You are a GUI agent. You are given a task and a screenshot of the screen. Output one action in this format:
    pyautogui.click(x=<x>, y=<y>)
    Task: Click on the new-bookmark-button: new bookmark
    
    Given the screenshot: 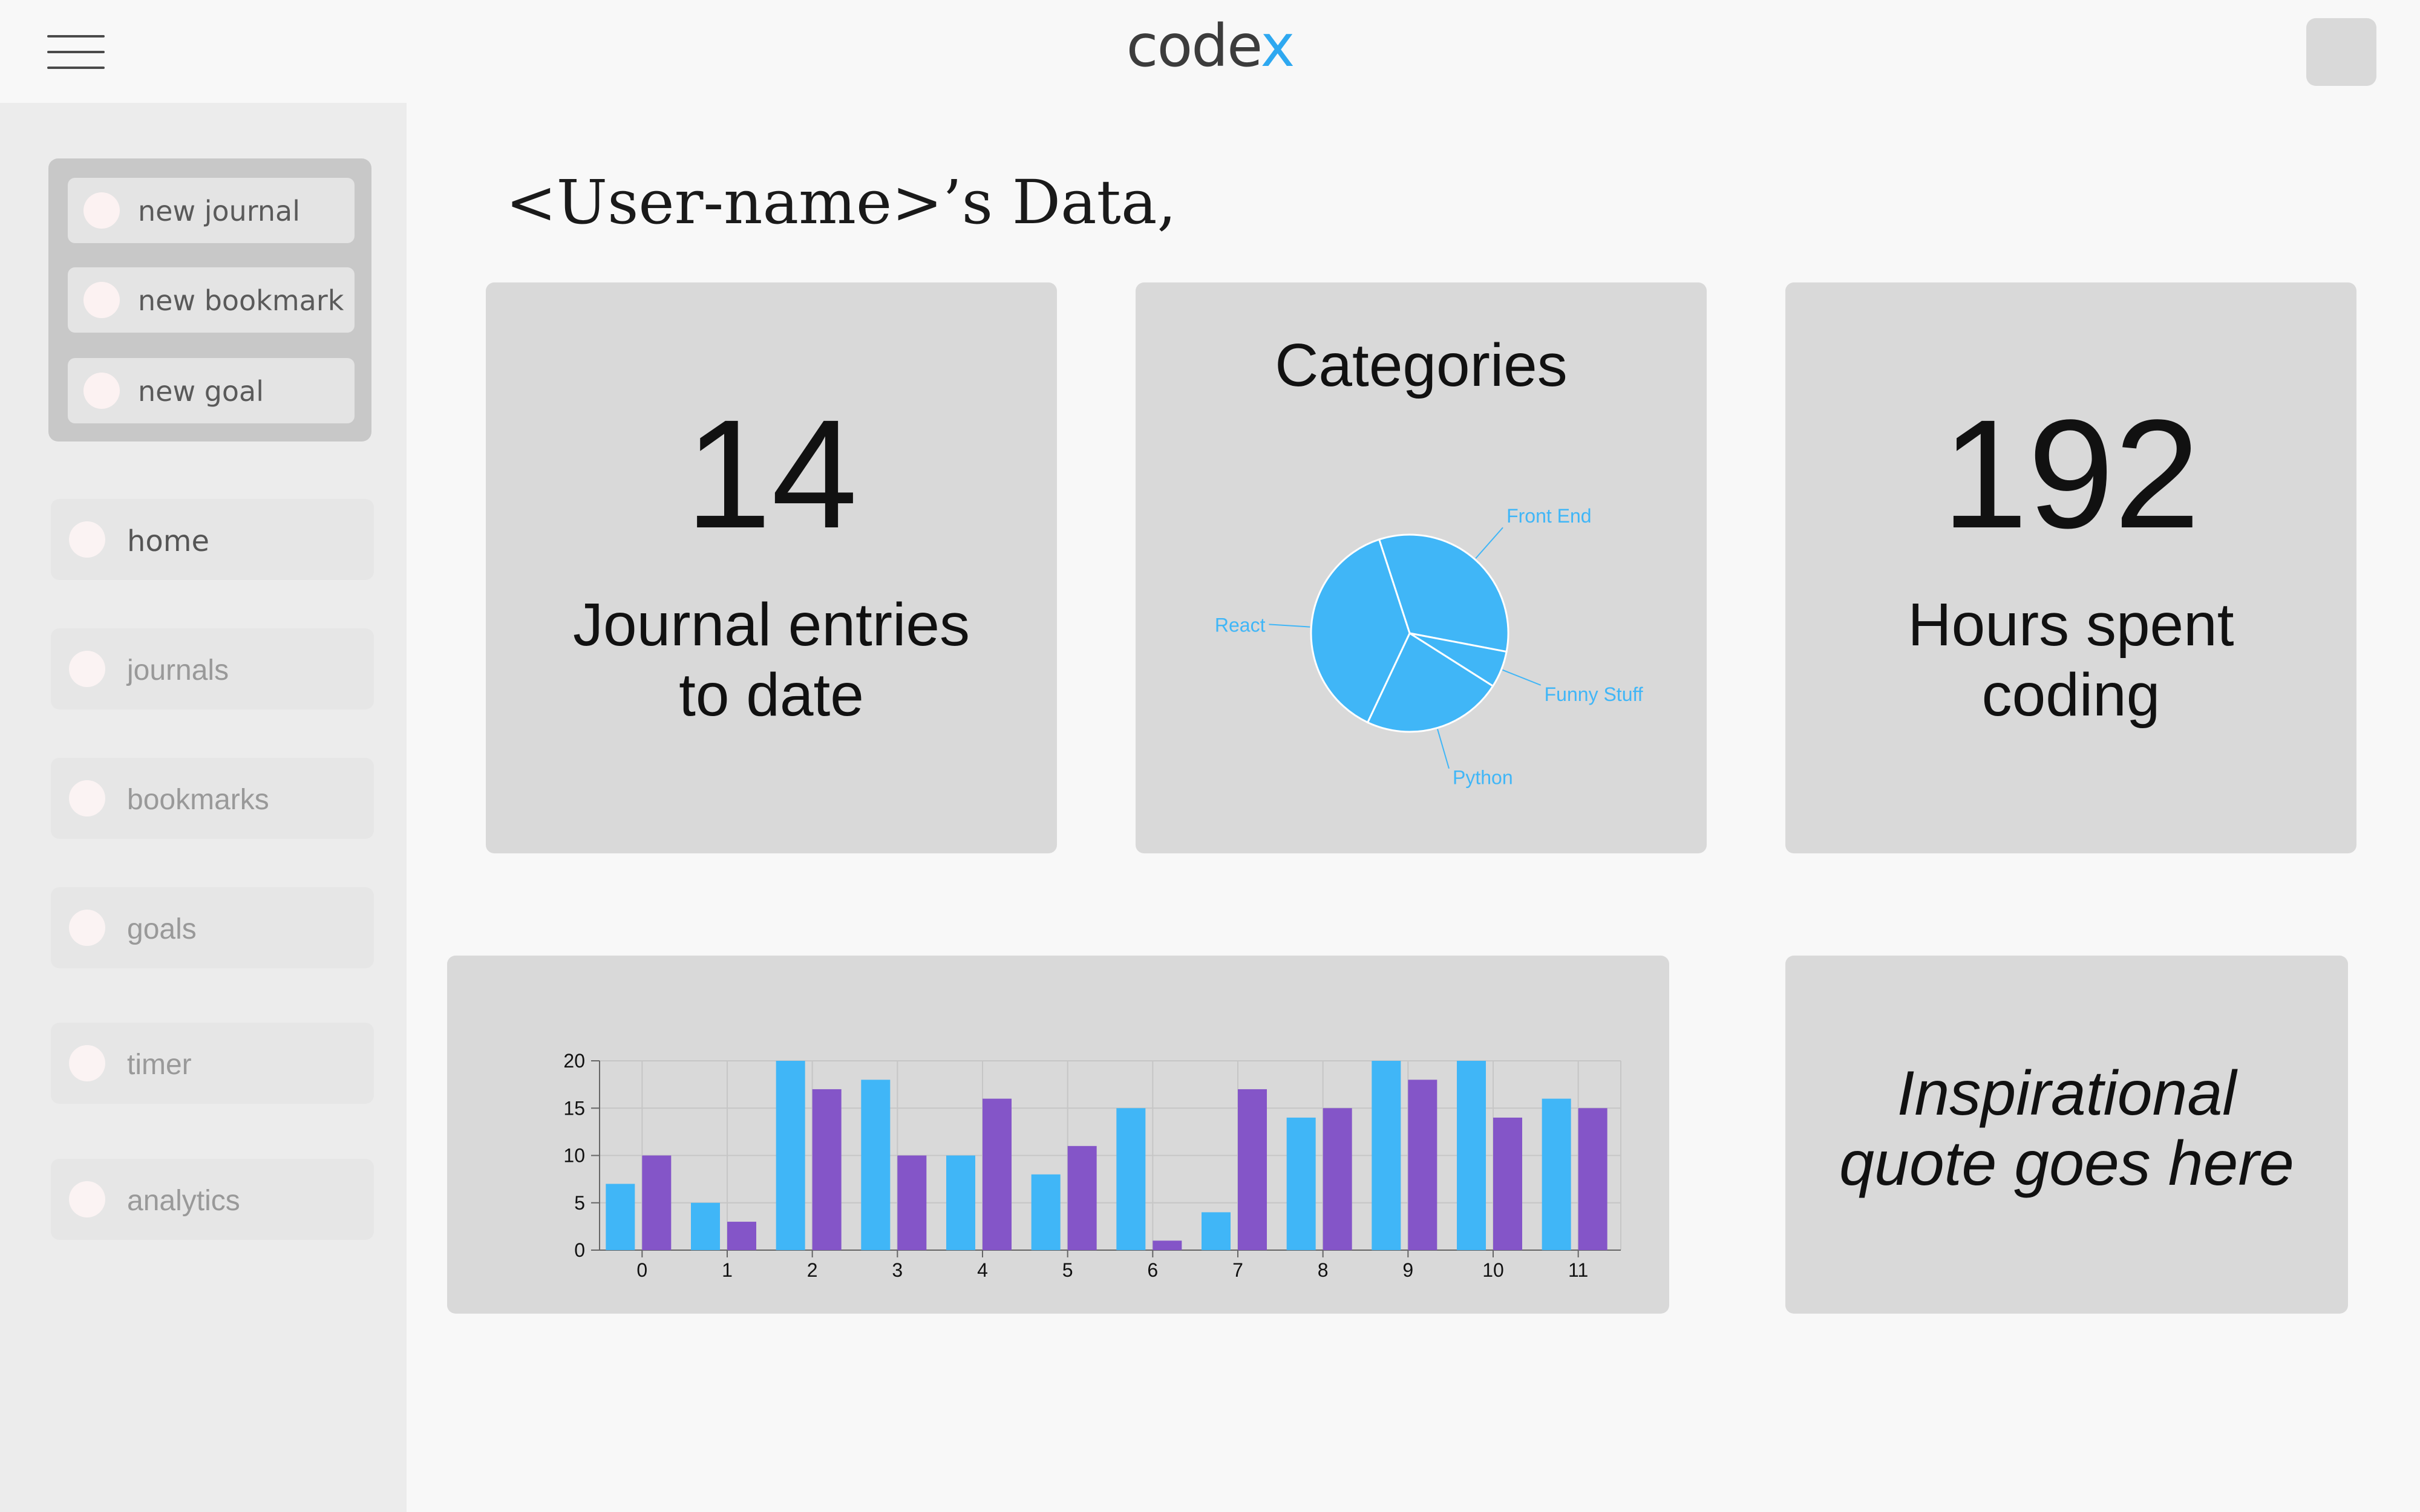 What is the action you would take?
    pyautogui.click(x=211, y=300)
    